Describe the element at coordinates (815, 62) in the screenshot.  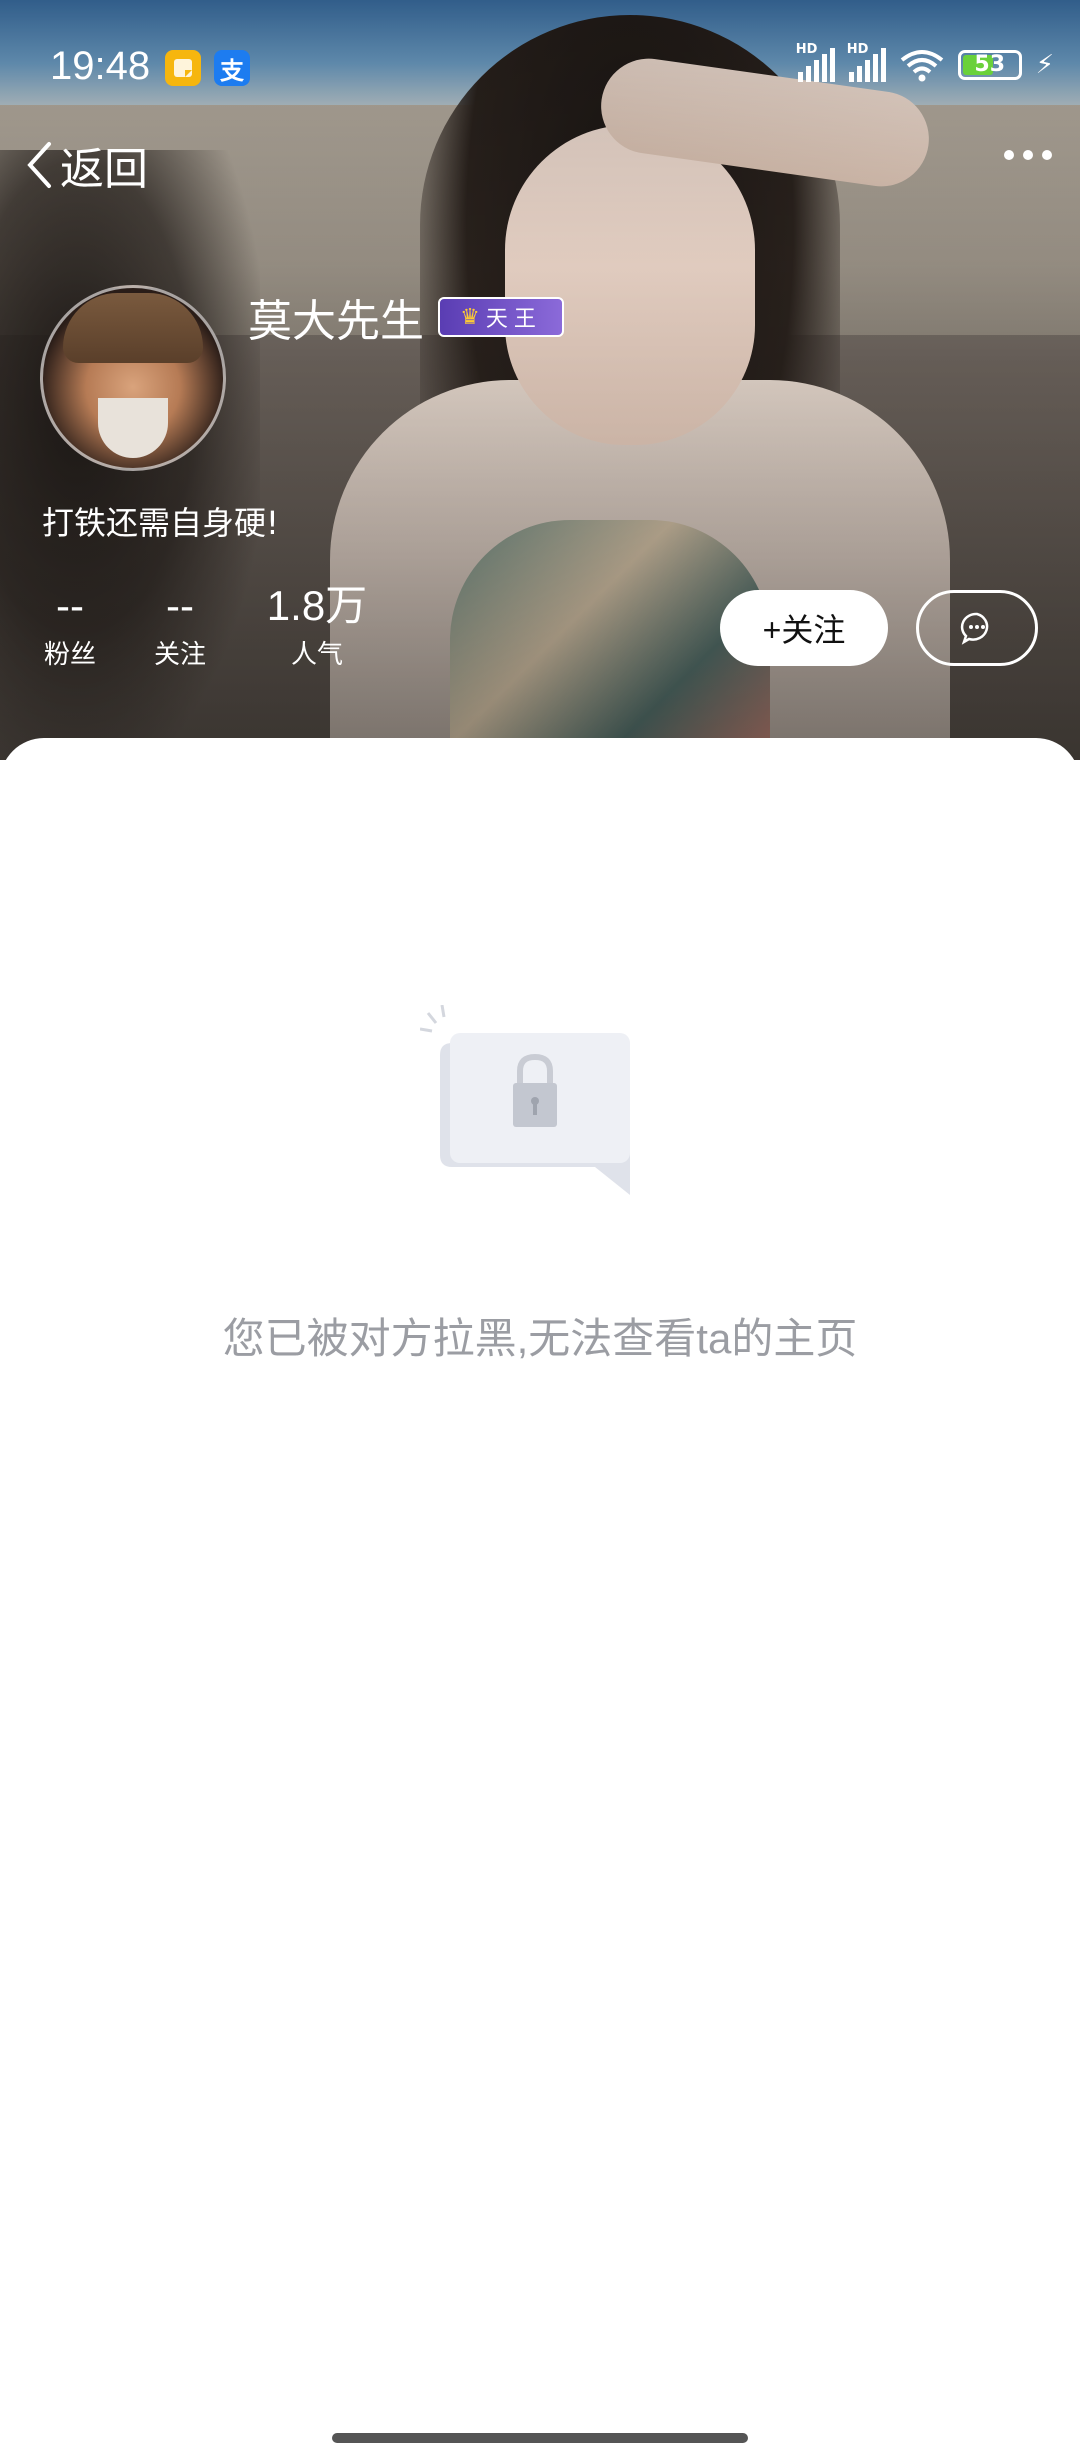
I see `signal-icon-1: HD` at that location.